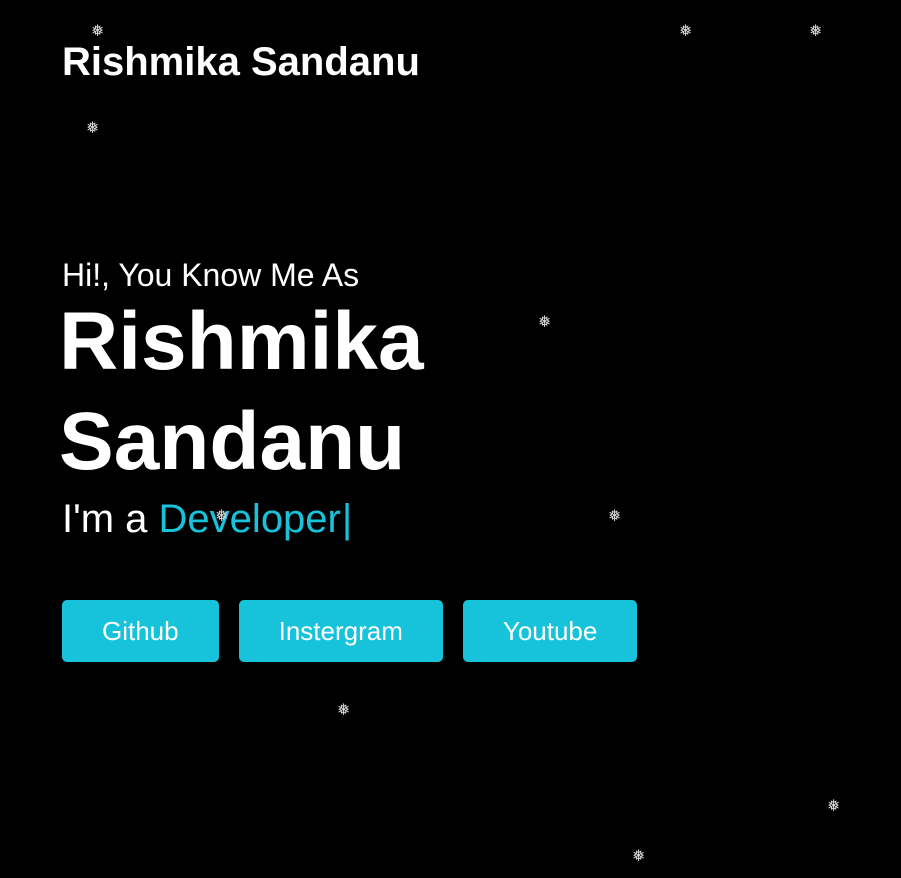 This screenshot has width=901, height=878. Describe the element at coordinates (140, 631) in the screenshot. I see `github-button: Github` at that location.